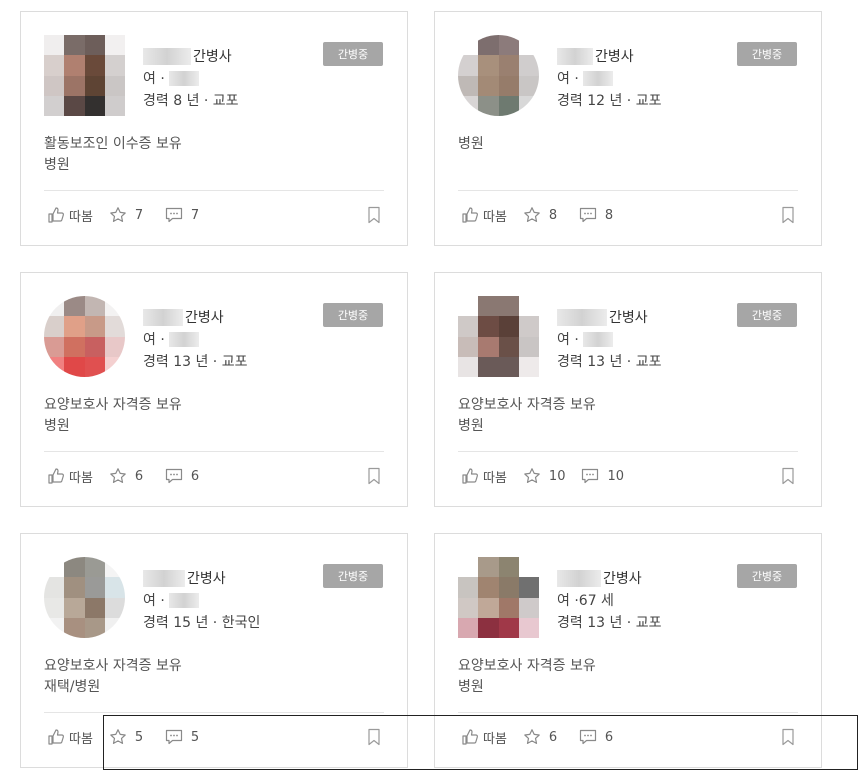 The height and width of the screenshot is (772, 860). I want to click on age-label: 67 세, so click(596, 601).